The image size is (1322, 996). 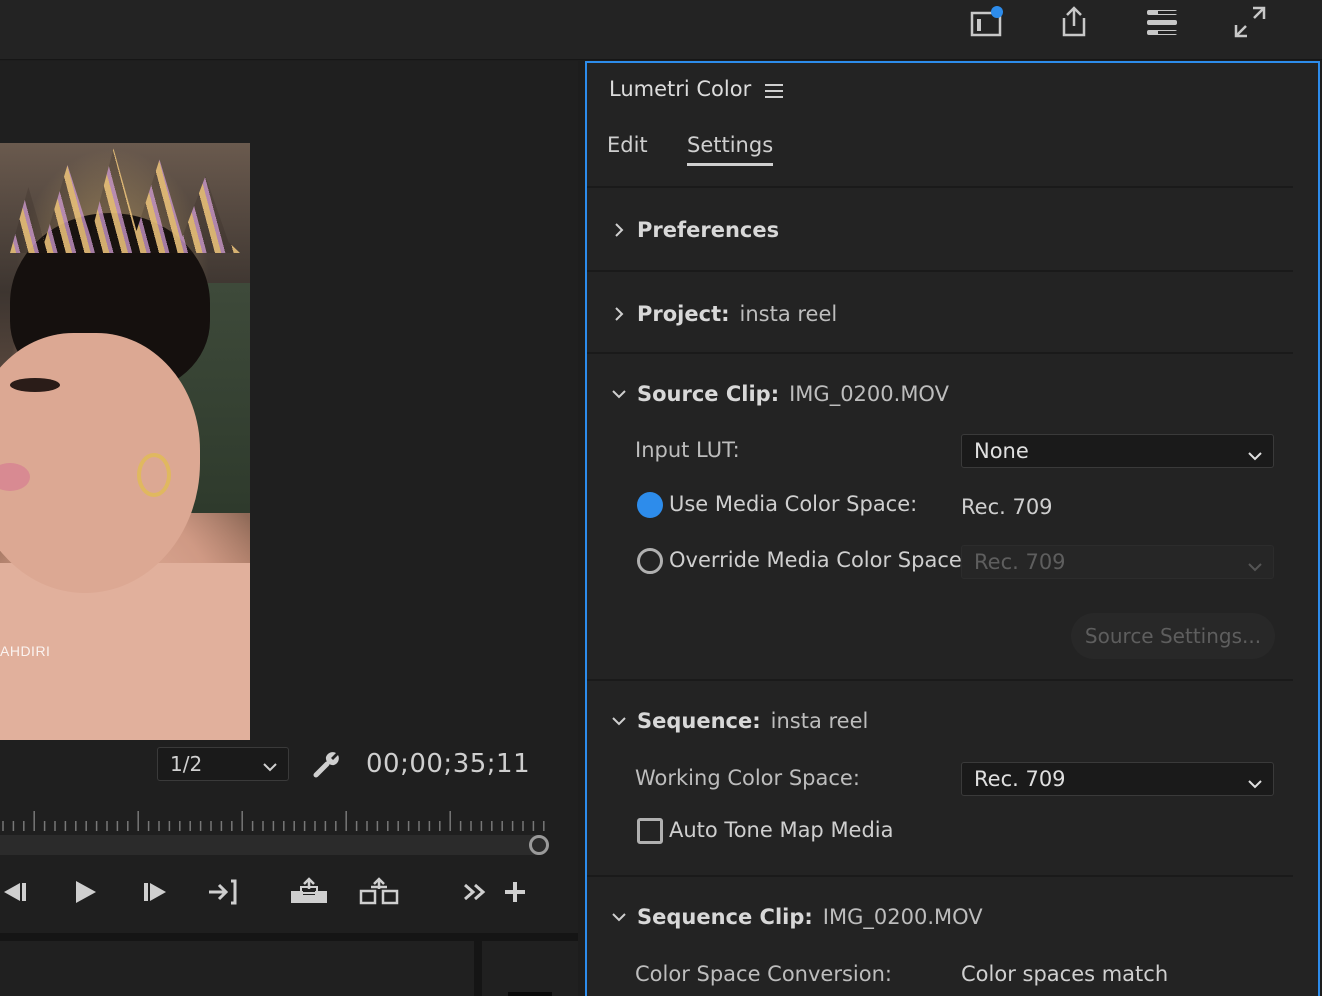 I want to click on video-subject-face, so click(x=100, y=463).